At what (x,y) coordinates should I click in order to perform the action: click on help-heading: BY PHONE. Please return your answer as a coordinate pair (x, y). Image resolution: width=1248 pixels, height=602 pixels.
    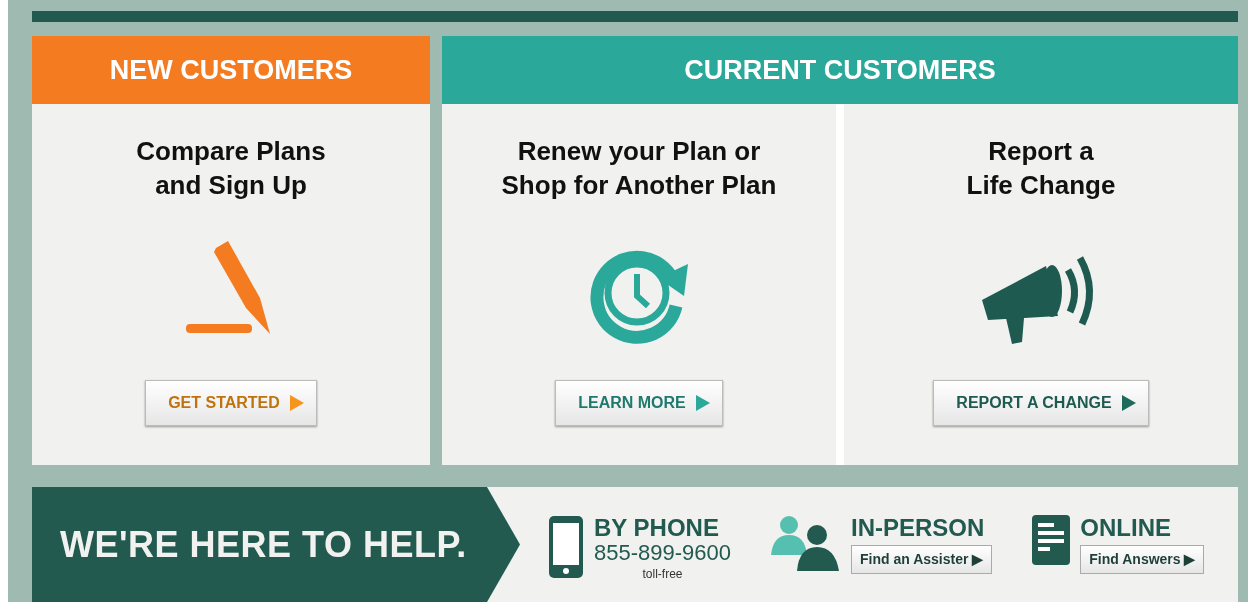
    Looking at the image, I should click on (657, 528).